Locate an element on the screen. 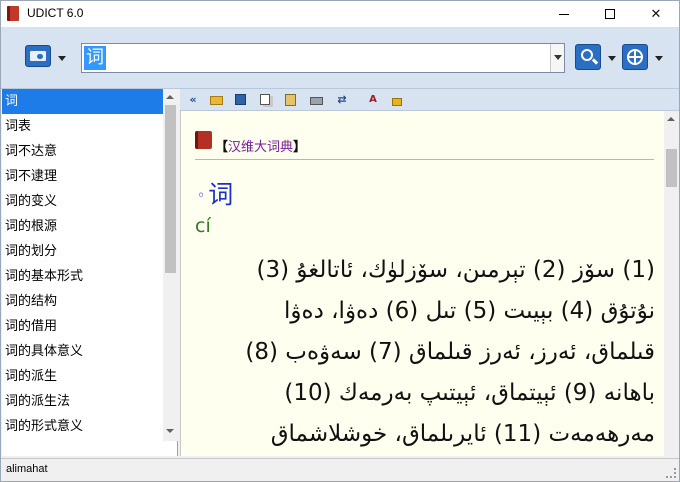 Image resolution: width=680 pixels, height=482 pixels. scroll-down-icon is located at coordinates (170, 431).